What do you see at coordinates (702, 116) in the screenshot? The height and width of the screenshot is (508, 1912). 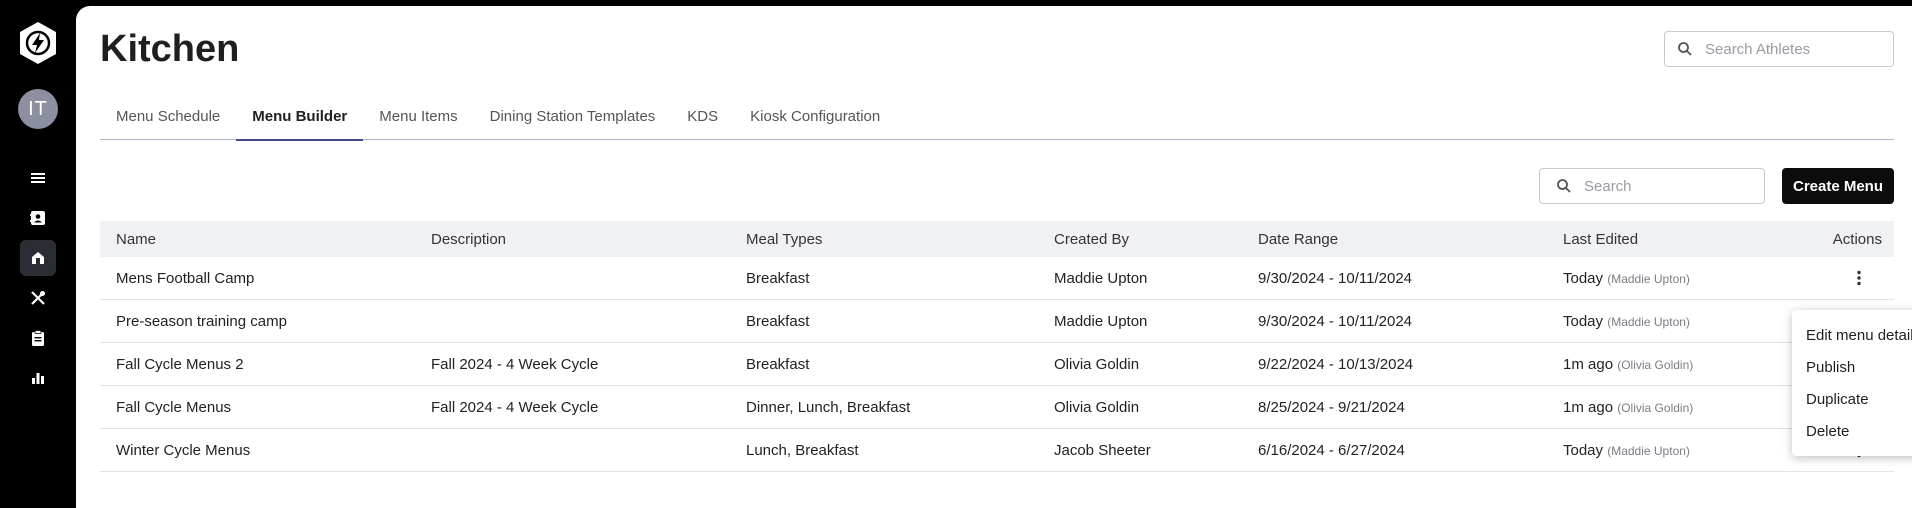 I see `tab-kds: KDS` at bounding box center [702, 116].